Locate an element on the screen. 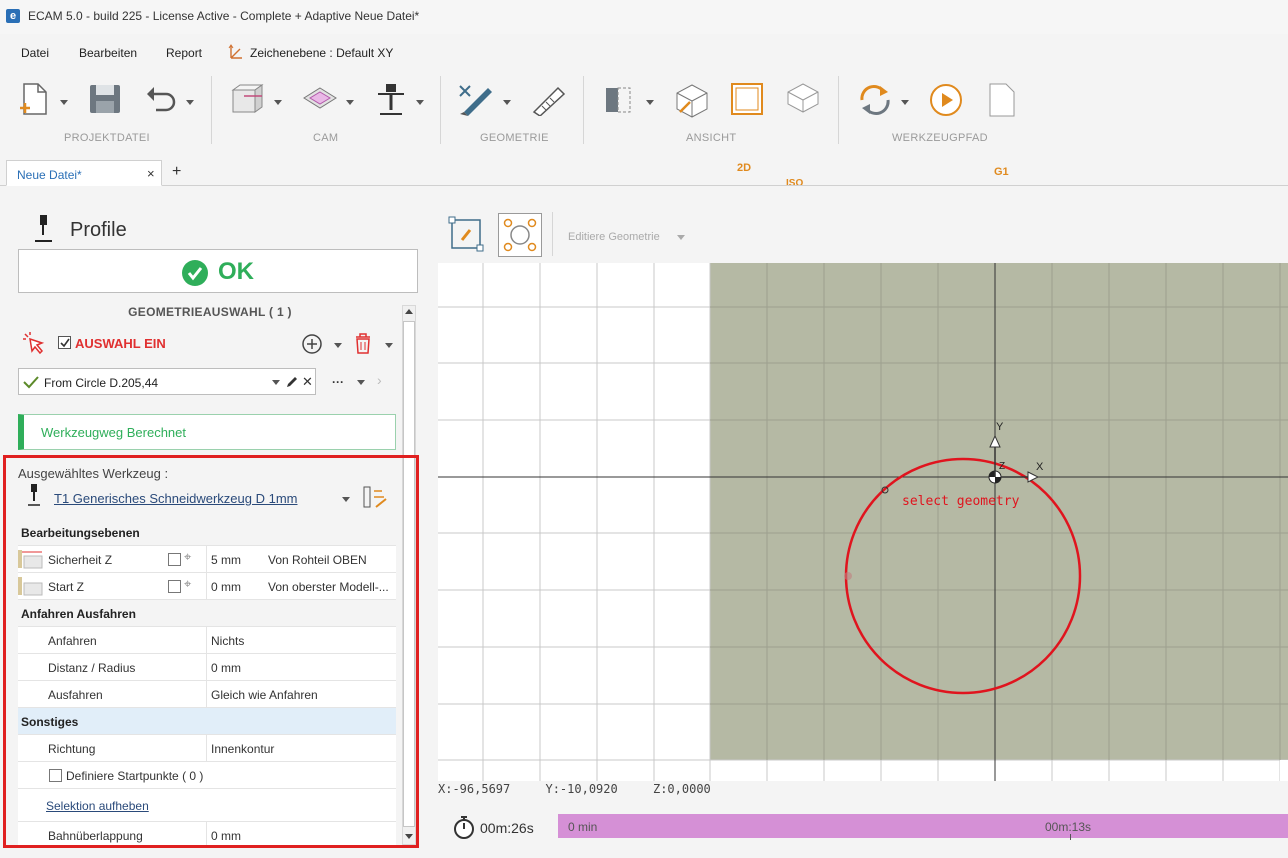 Image resolution: width=1288 pixels, height=858 pixels. plane-axes-icon is located at coordinates (235, 51).